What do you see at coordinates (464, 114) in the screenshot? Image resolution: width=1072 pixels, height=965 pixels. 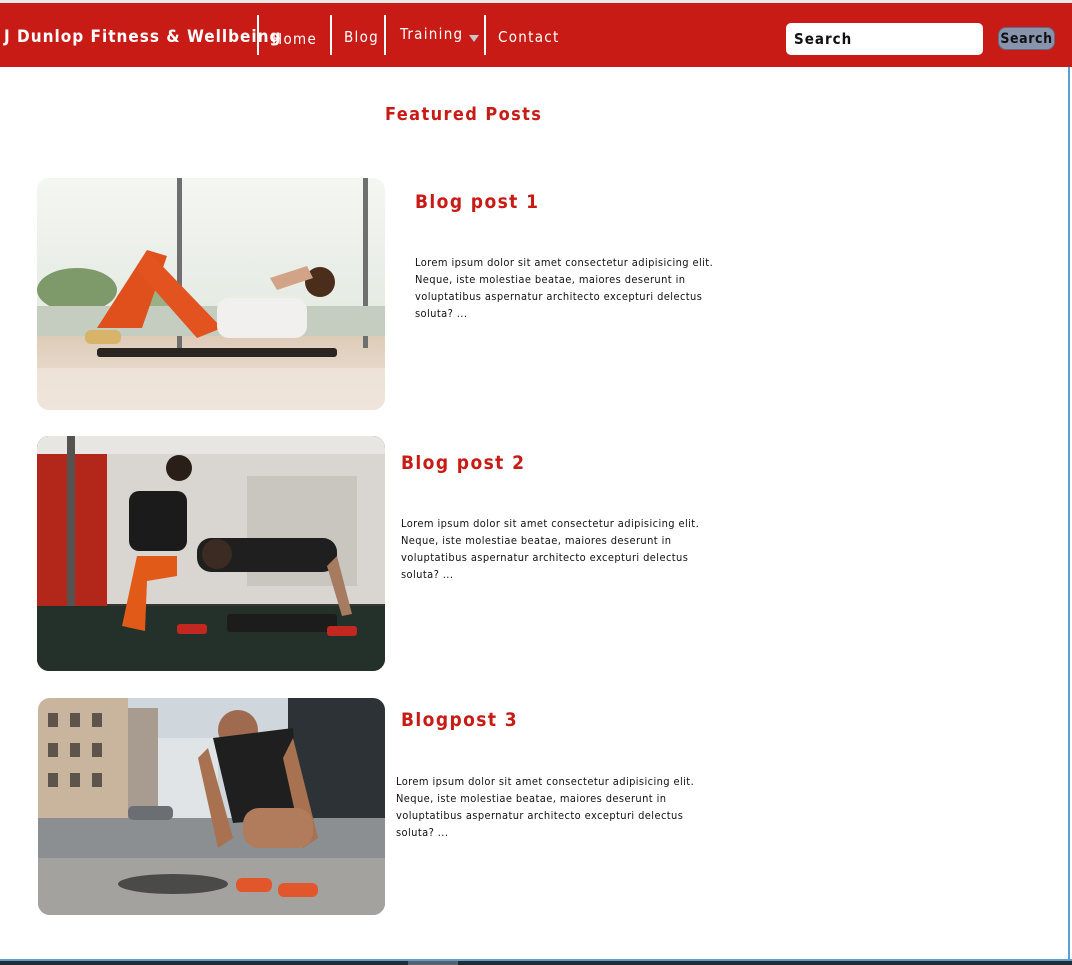 I see `section-title: Featured Posts` at bounding box center [464, 114].